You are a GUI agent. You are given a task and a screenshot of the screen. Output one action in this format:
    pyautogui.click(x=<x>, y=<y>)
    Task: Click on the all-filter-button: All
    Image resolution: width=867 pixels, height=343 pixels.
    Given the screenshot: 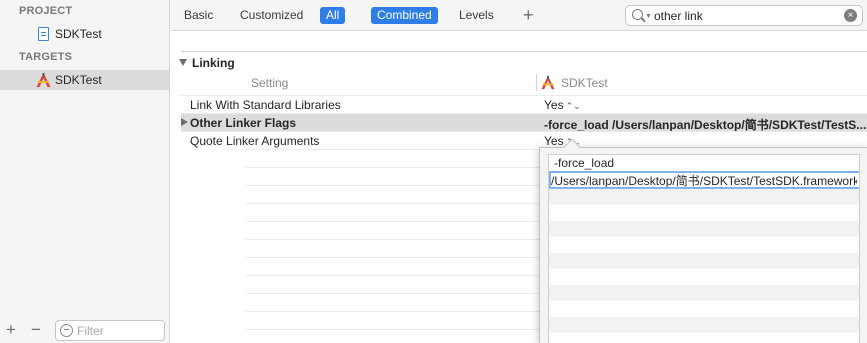 What is the action you would take?
    pyautogui.click(x=333, y=15)
    